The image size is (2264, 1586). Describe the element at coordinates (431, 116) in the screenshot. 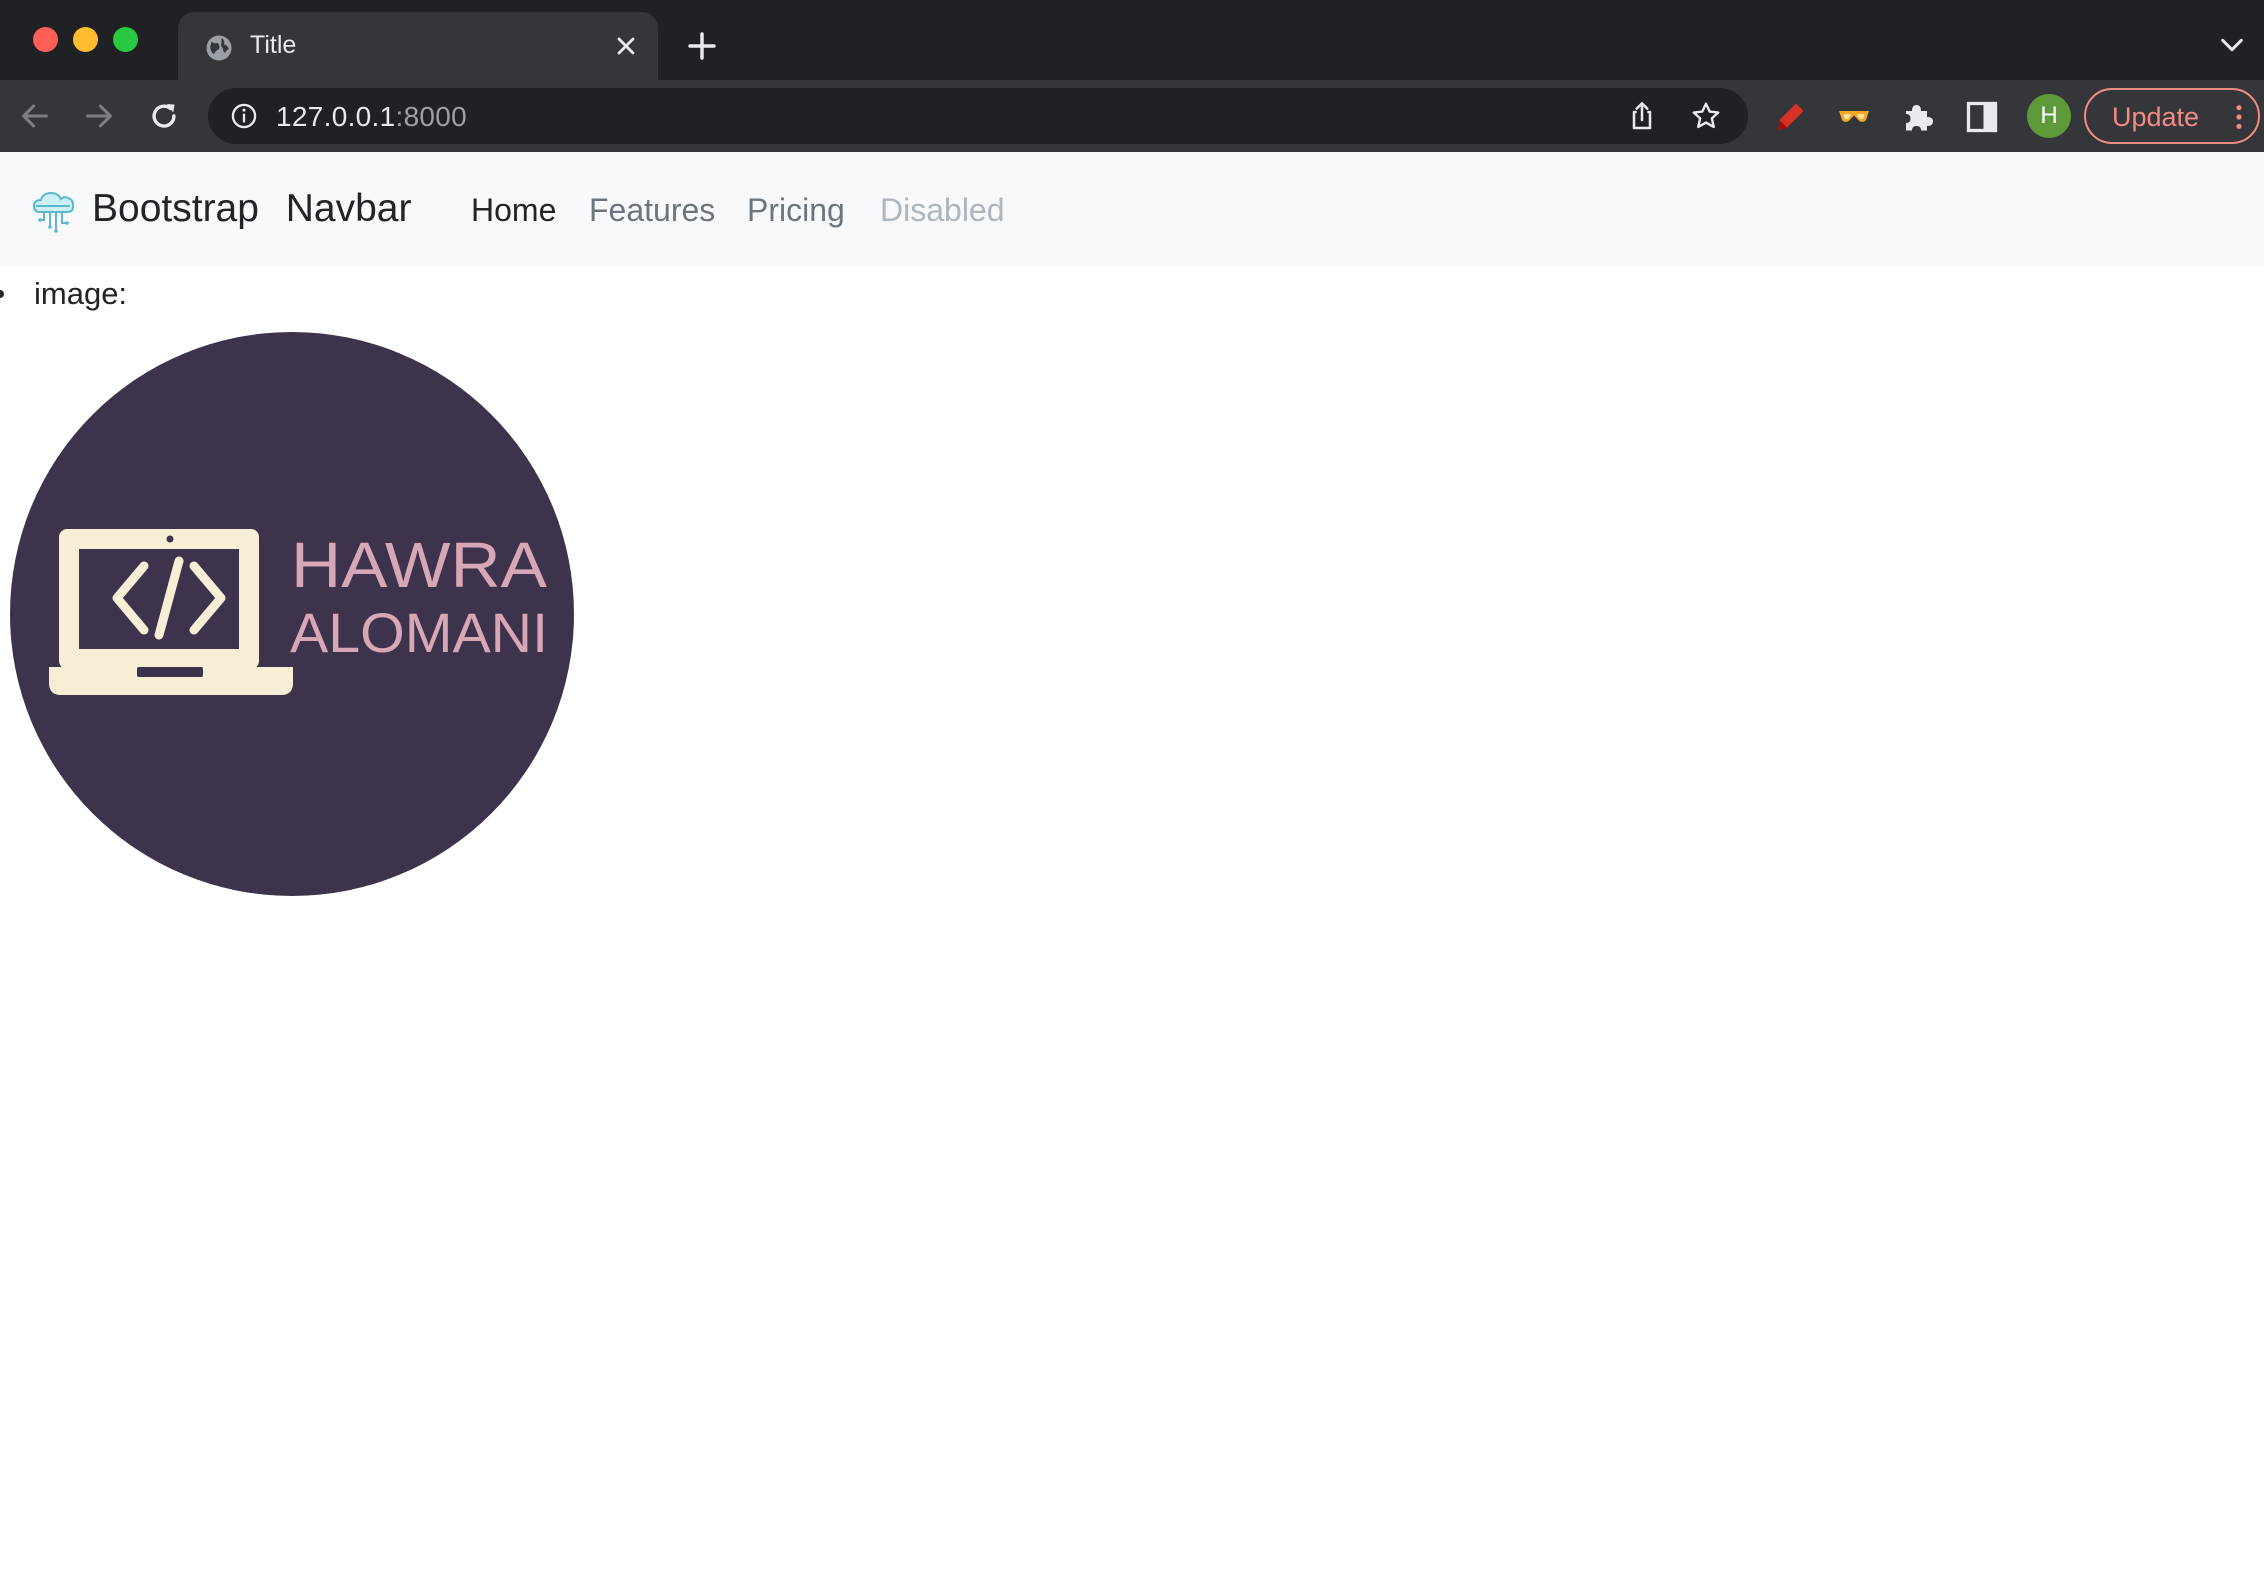

I see `url-port: :8000` at that location.